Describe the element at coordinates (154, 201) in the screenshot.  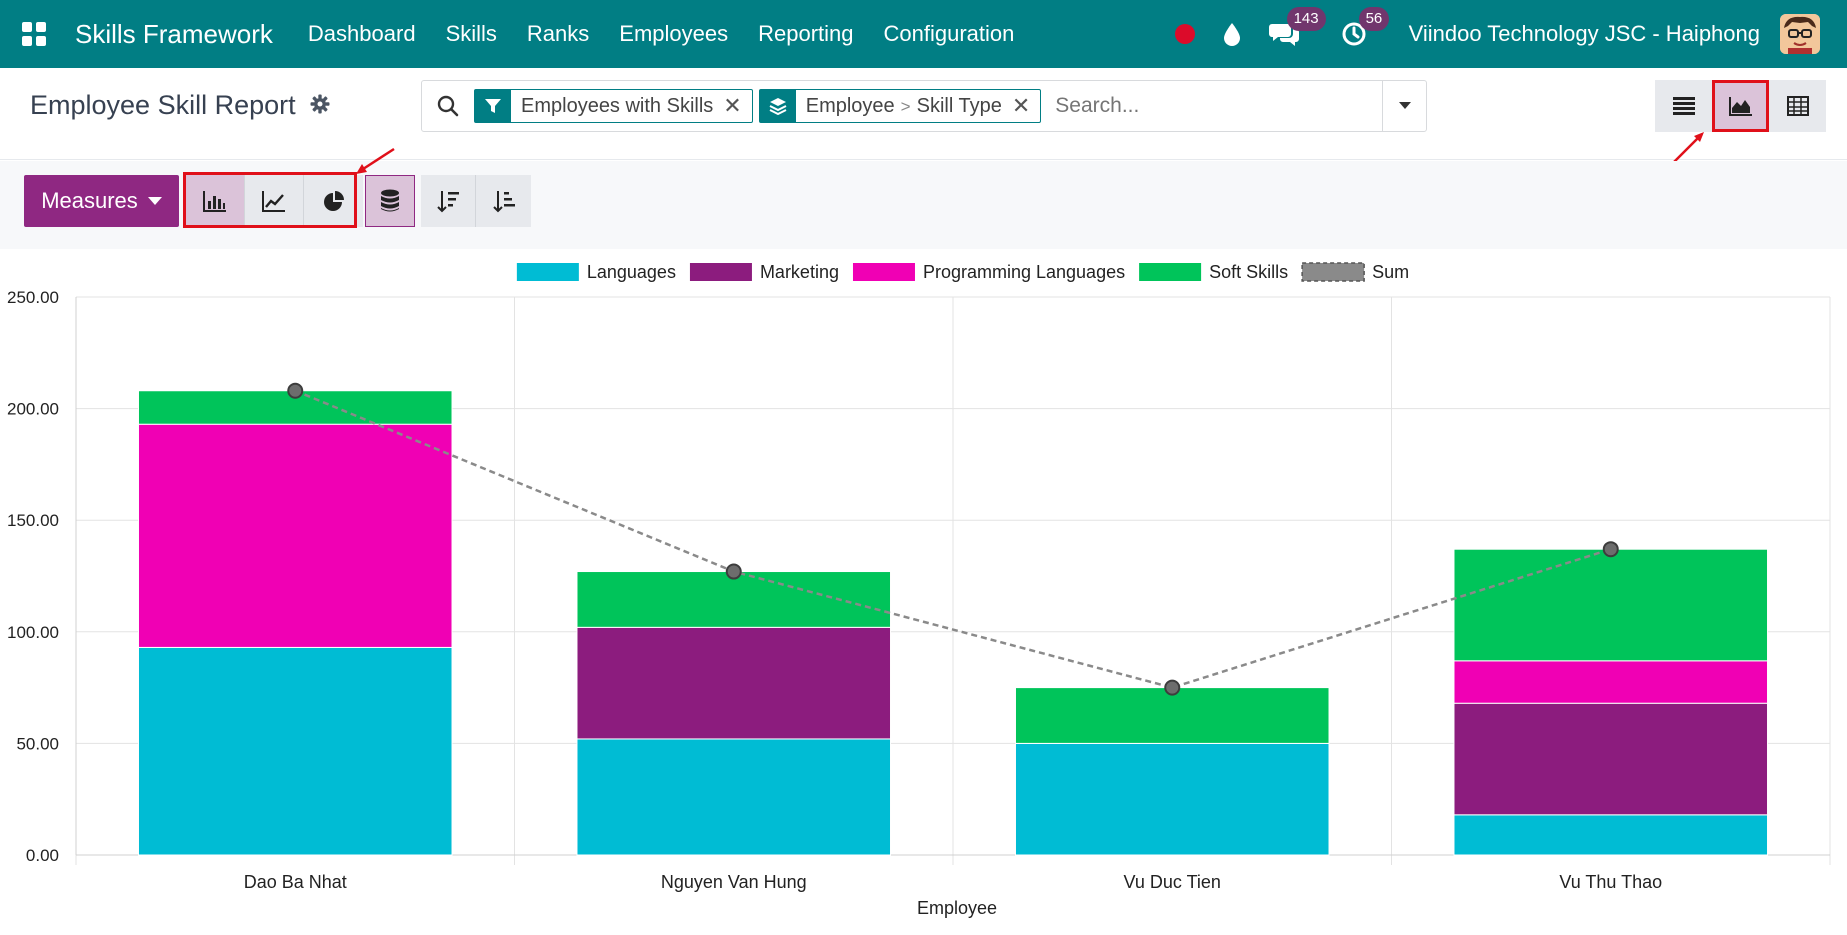
I see `caret-down-icon` at that location.